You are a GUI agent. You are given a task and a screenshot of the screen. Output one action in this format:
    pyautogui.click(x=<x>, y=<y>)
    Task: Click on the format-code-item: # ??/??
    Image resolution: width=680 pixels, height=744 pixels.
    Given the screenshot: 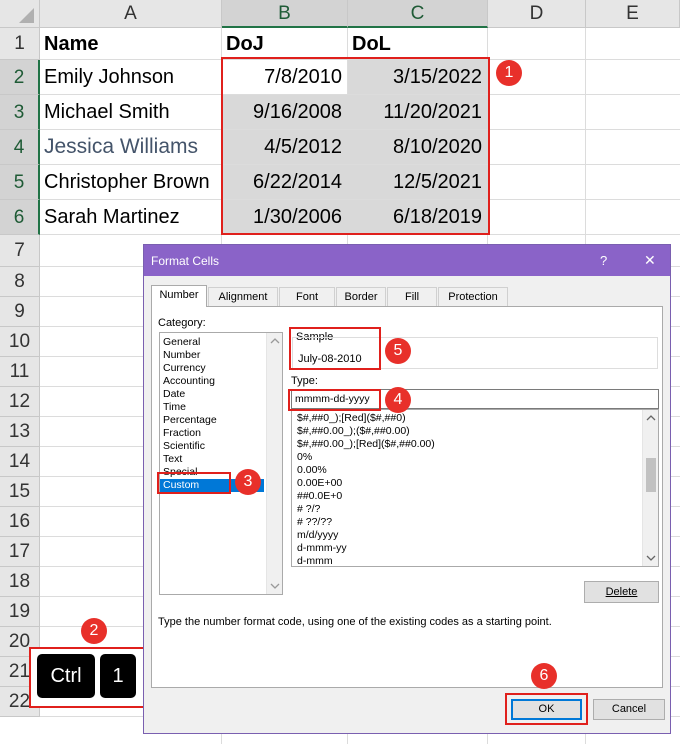 What is the action you would take?
    pyautogui.click(x=466, y=522)
    